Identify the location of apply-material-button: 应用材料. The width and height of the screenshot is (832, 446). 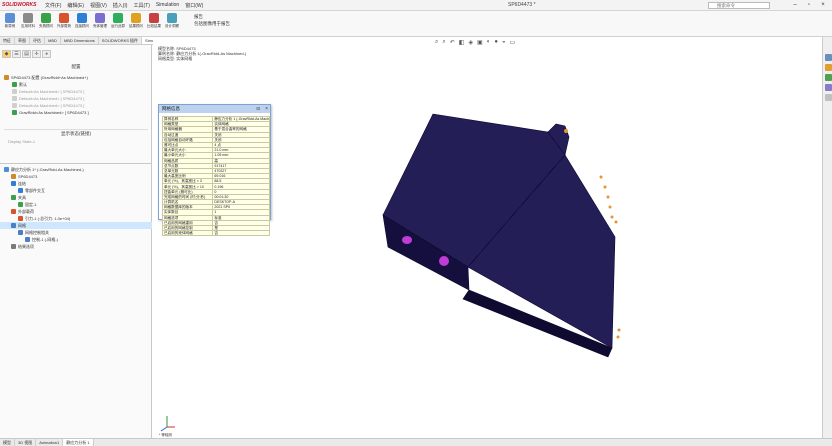
(28, 24).